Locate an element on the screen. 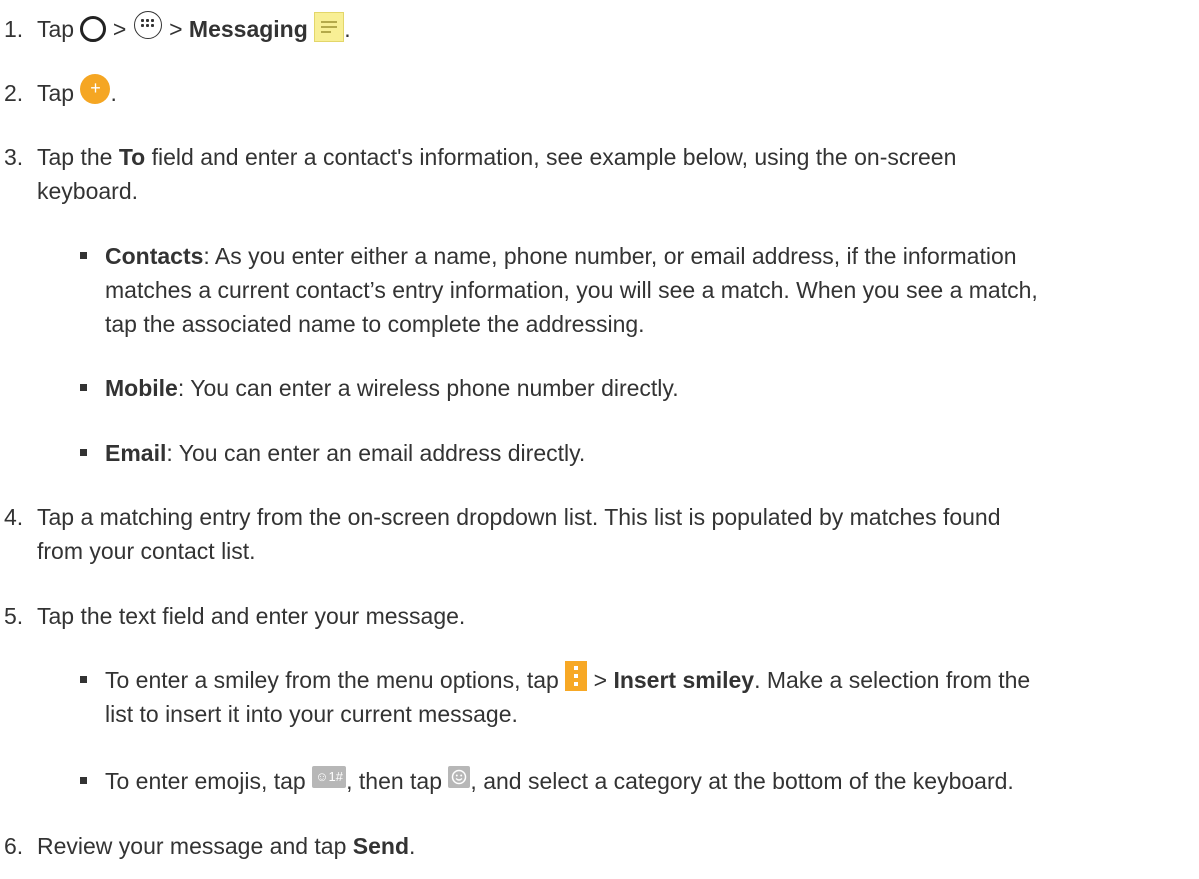 The width and height of the screenshot is (1199, 879). to-field-label: To is located at coordinates (132, 157).